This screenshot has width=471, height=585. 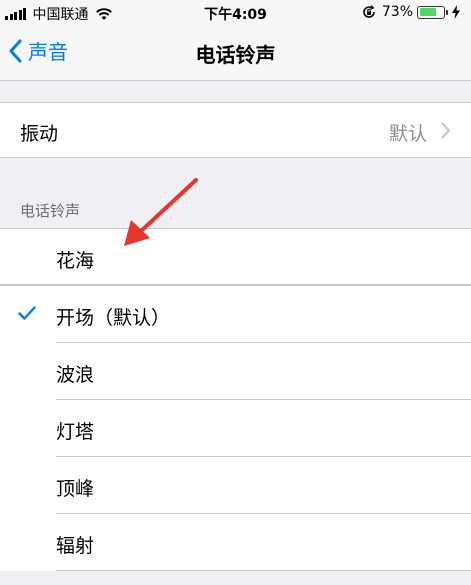 I want to click on vibration-setting-cell: 振动 默认, so click(x=235, y=130).